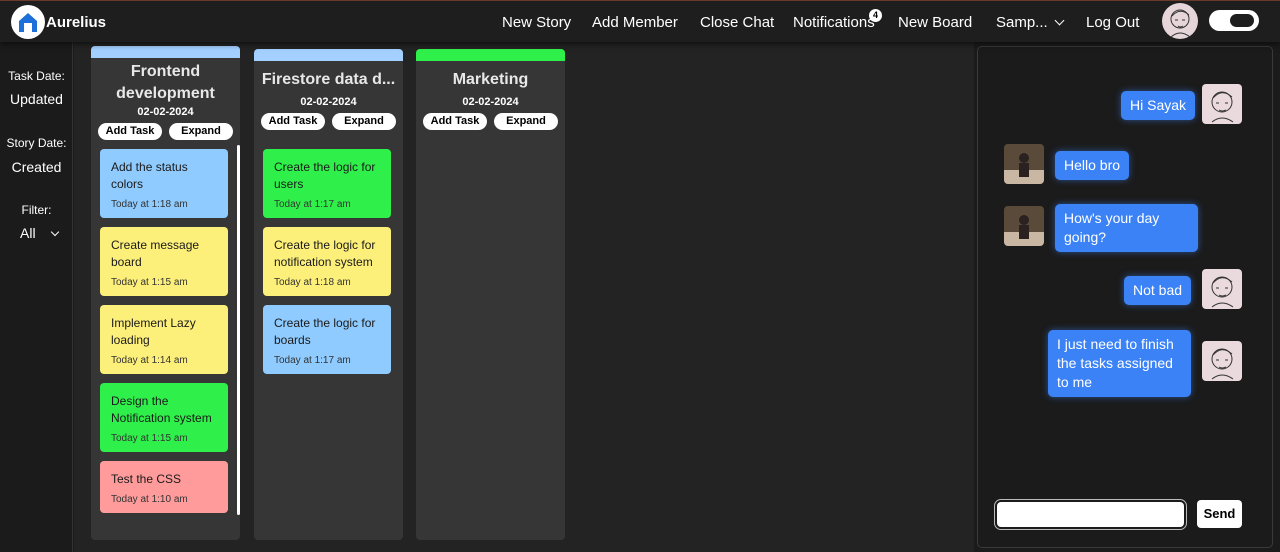 This screenshot has width=1280, height=552. Describe the element at coordinates (149, 175) in the screenshot. I see `task-title: Add the status colors` at that location.